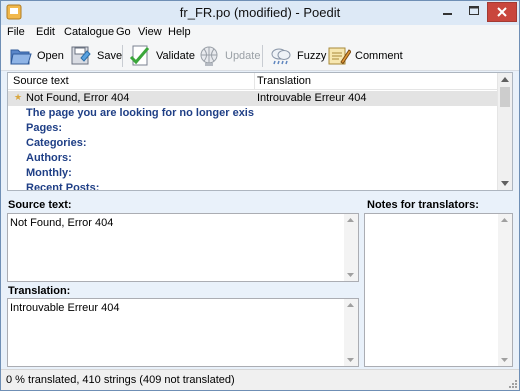 This screenshot has width=520, height=391. I want to click on row-translation: Introuvable Erreur 404, so click(312, 98).